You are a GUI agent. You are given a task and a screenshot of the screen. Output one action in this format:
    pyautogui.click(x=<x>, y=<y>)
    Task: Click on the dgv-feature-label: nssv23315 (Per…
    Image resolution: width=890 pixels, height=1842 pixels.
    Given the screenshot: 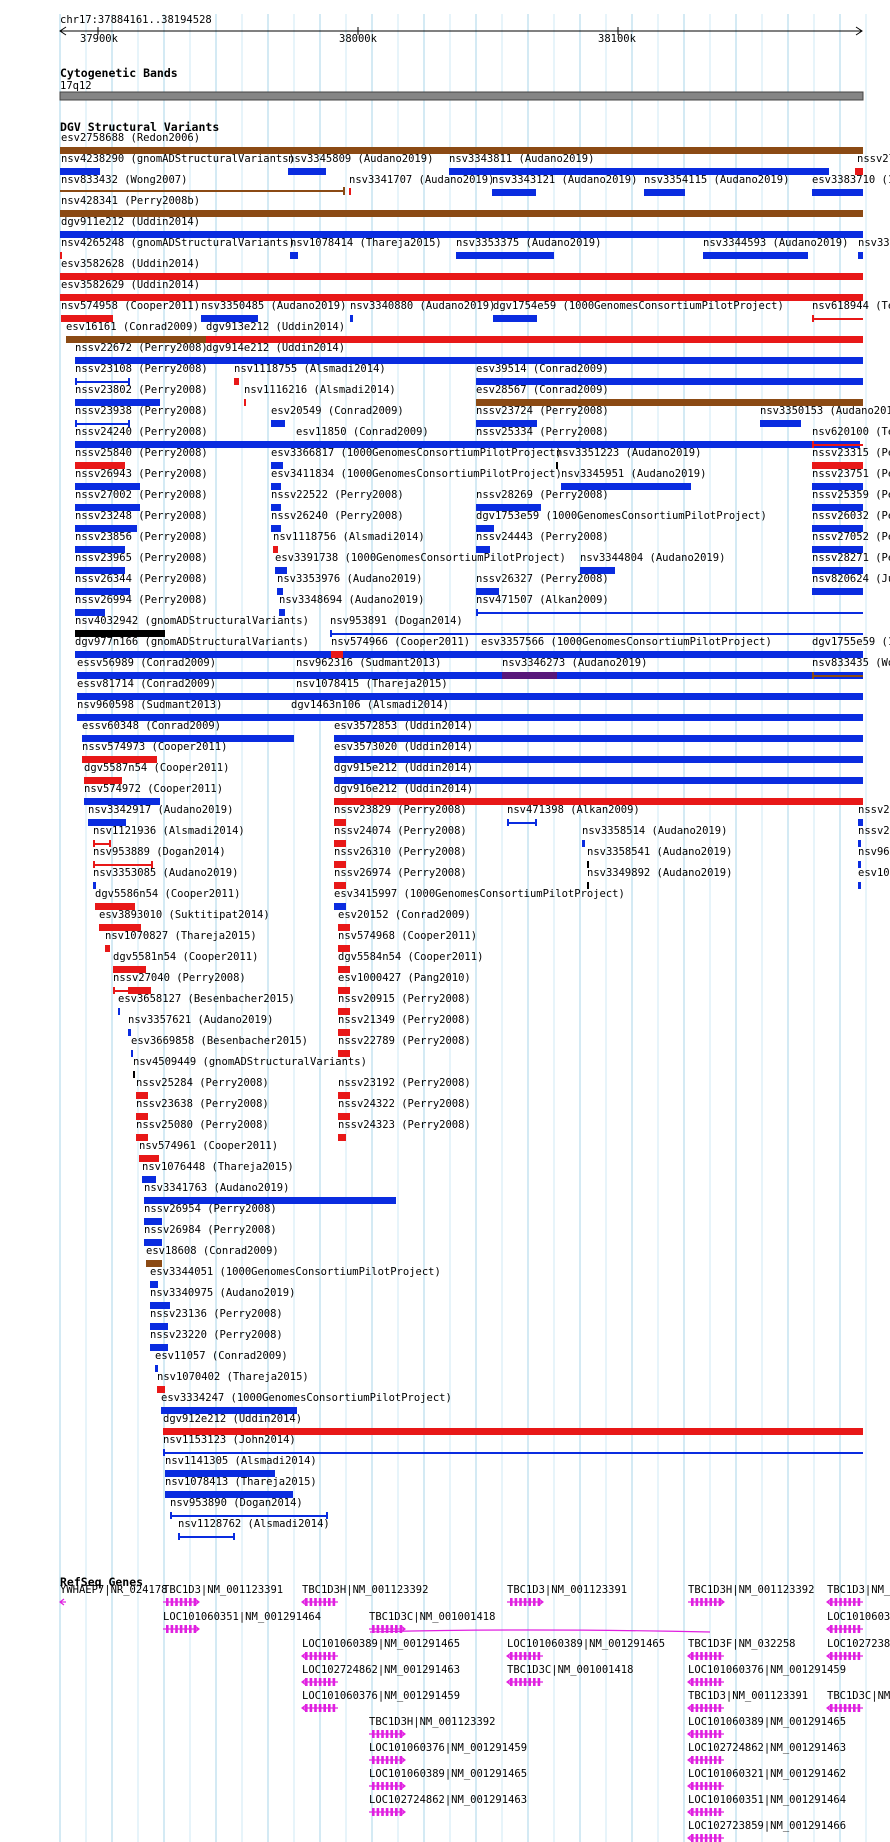 What is the action you would take?
    pyautogui.click(x=851, y=453)
    